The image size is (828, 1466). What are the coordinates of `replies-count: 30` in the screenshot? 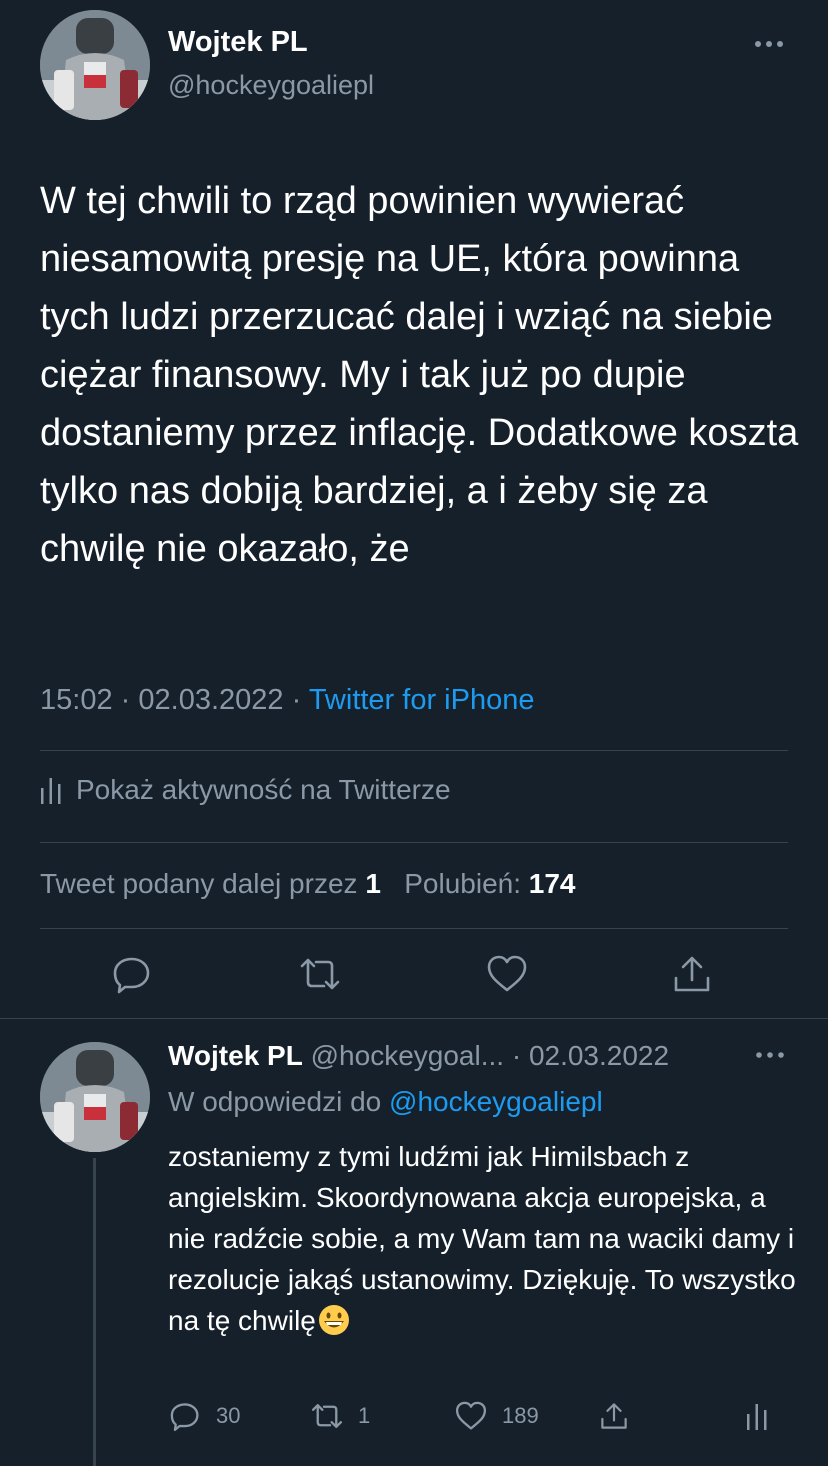 It's located at (228, 1415).